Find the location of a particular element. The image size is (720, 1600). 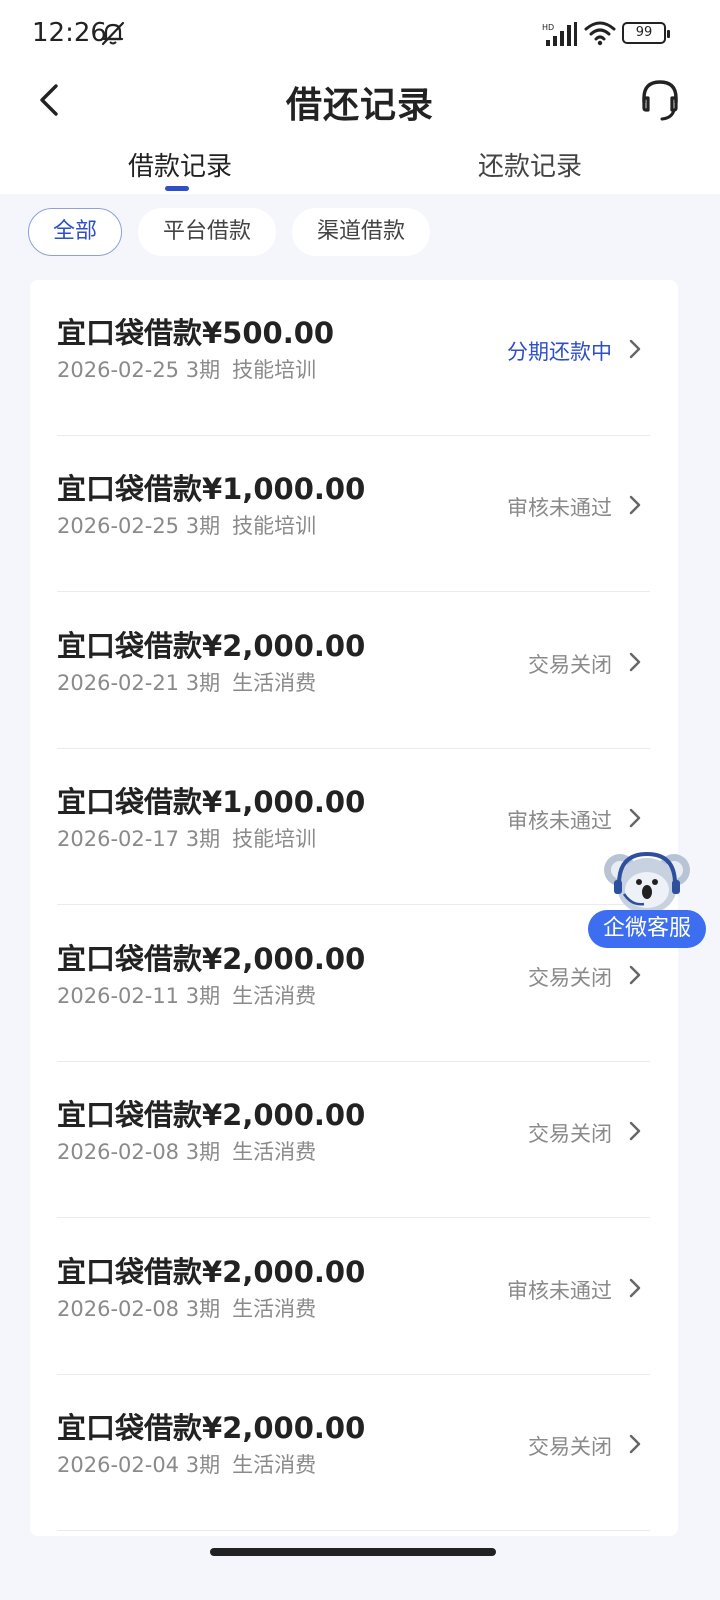

loan-record-row: 宜口袋借款¥1,000.00 2026-02-25 3期 技能培训 审核未通过 is located at coordinates (354, 514).